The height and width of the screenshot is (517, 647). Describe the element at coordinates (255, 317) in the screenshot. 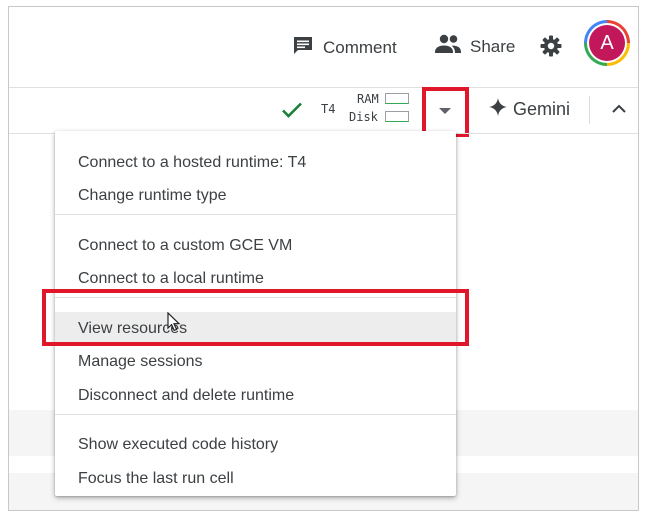

I see `view-resources-highlight-annotation` at that location.